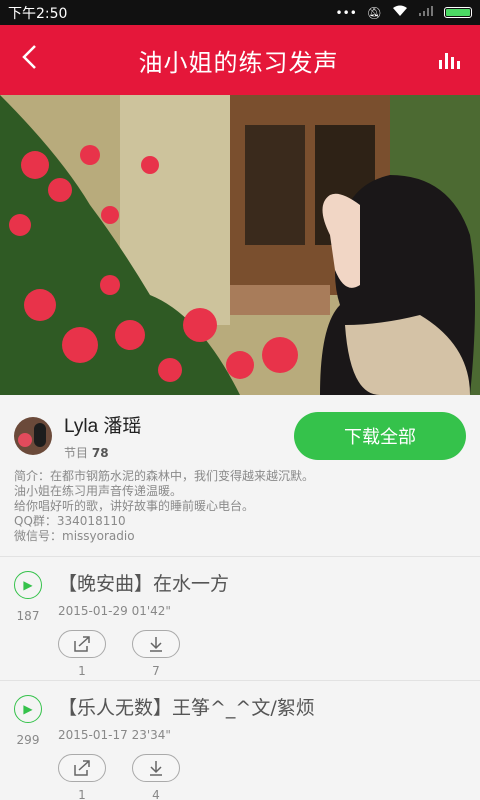 This screenshot has width=480, height=800. What do you see at coordinates (151, 735) in the screenshot?
I see `episode-duration: 23'34"` at bounding box center [151, 735].